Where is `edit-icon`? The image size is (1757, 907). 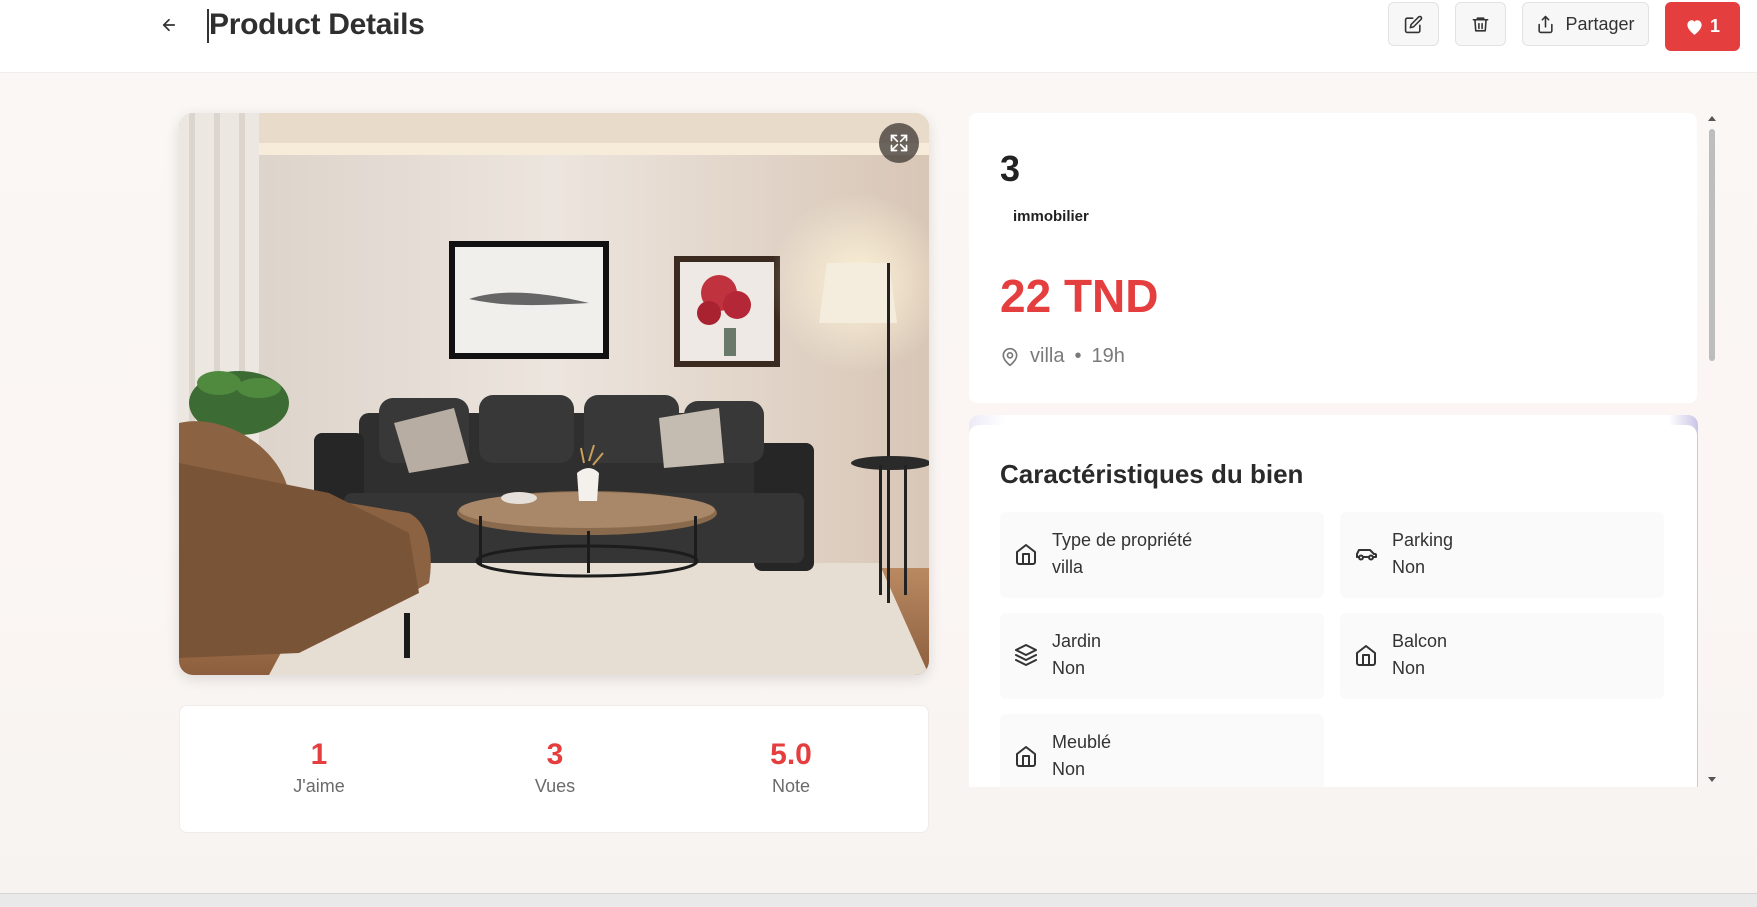
edit-icon is located at coordinates (1413, 24).